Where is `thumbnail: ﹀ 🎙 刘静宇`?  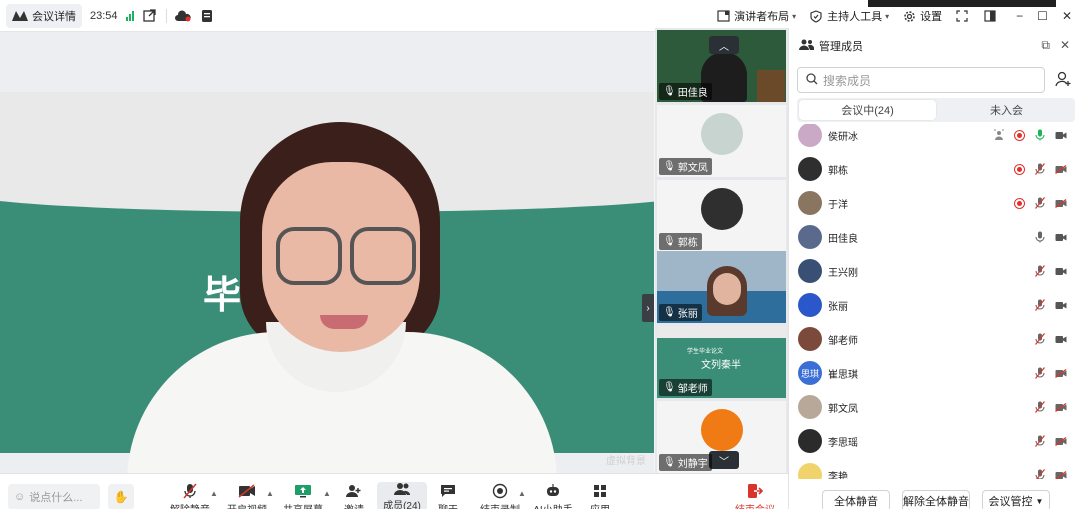
thumbnail: ﹀ 🎙 刘静宇 is located at coordinates (721, 437).